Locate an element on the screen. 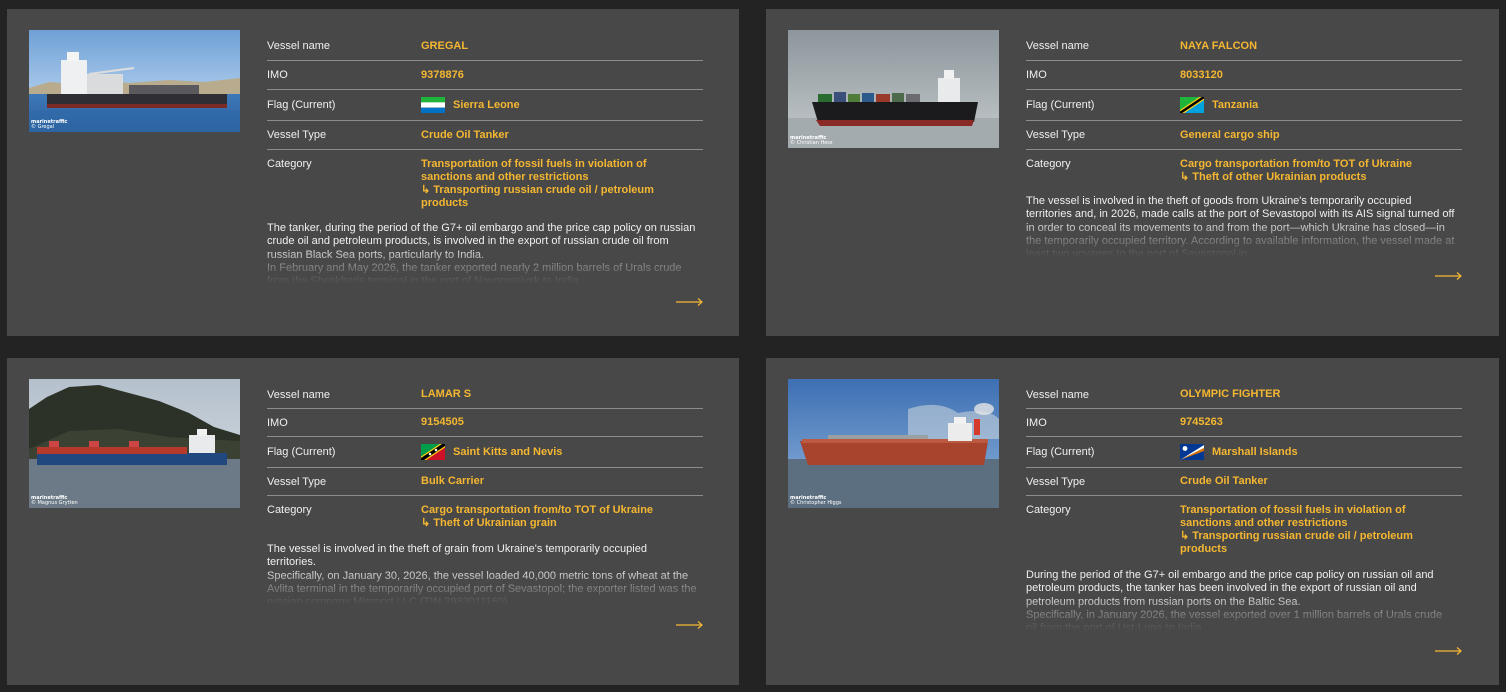 This screenshot has width=1506, height=692. saint-kitts-and-nevis-flag-icon is located at coordinates (433, 452).